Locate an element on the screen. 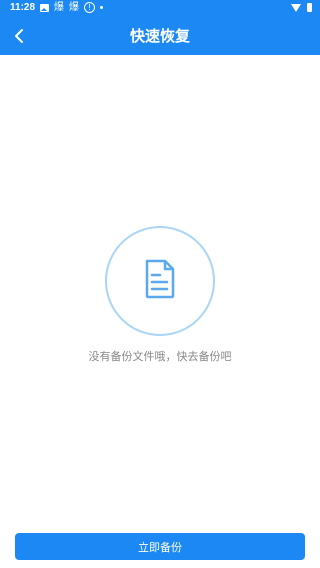  battery-icon is located at coordinates (309, 7).